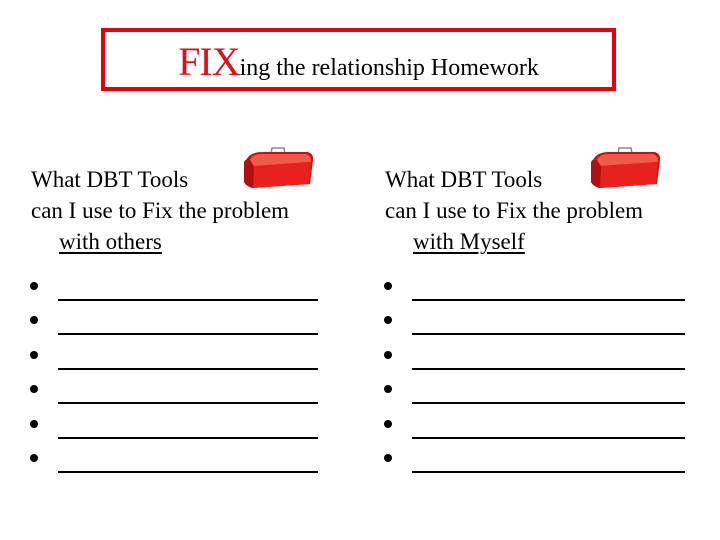 The width and height of the screenshot is (720, 540). What do you see at coordinates (110, 241) in the screenshot?
I see `heading-line-3: with others` at bounding box center [110, 241].